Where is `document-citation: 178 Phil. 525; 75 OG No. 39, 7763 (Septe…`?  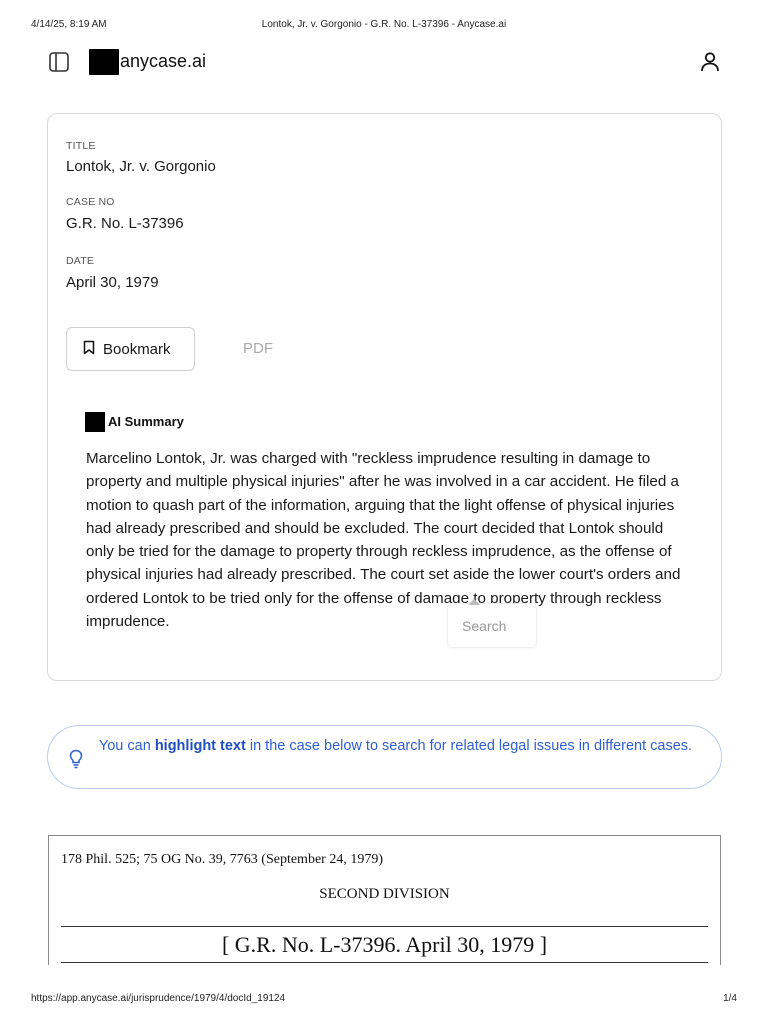
document-citation: 178 Phil. 525; 75 OG No. 39, 7763 (Septe… is located at coordinates (222, 859).